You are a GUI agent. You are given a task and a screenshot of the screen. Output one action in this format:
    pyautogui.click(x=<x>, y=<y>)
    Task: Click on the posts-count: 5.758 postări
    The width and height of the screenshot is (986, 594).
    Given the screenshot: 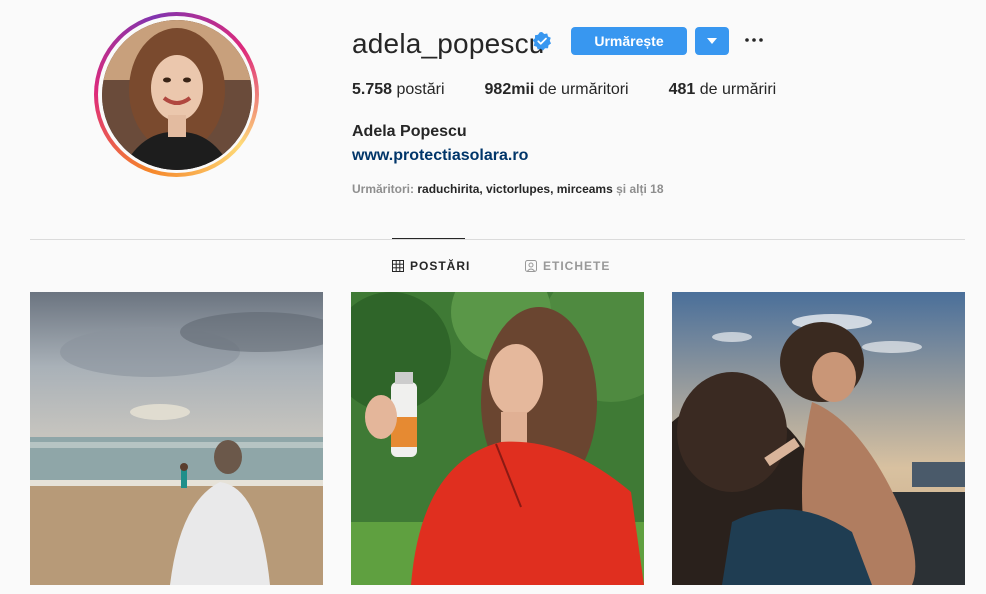 What is the action you would take?
    pyautogui.click(x=398, y=90)
    